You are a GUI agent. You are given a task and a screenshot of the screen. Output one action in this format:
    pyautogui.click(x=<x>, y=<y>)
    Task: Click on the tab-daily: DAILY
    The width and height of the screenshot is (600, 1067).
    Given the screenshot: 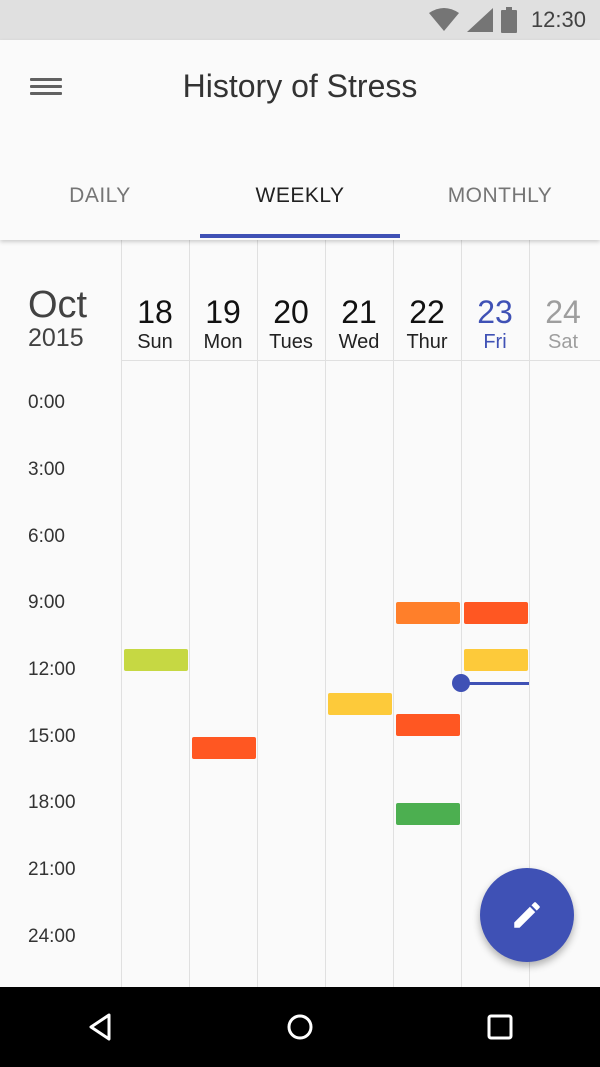 What is the action you would take?
    pyautogui.click(x=100, y=199)
    